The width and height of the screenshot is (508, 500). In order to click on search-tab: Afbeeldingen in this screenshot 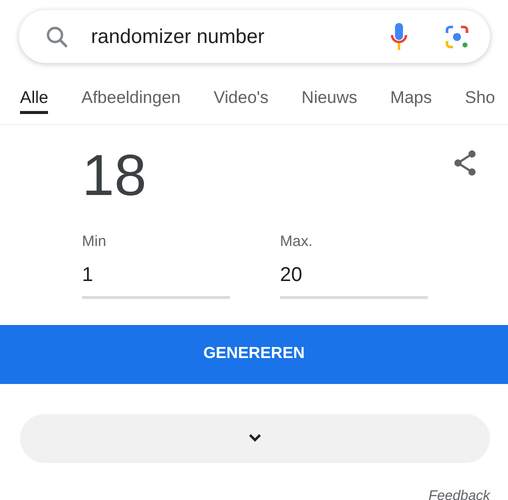, I will do `click(131, 88)`.